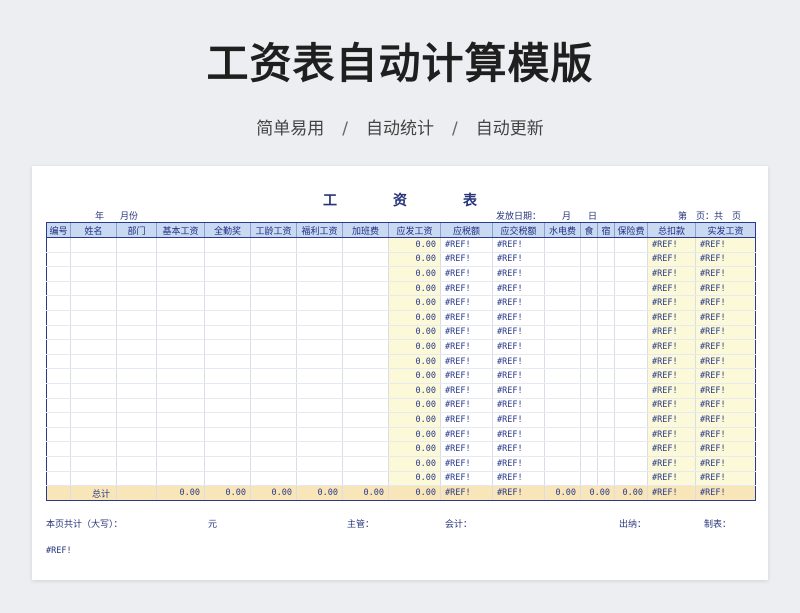 This screenshot has width=800, height=613. I want to click on total-deduction: #REF!, so click(671, 493).